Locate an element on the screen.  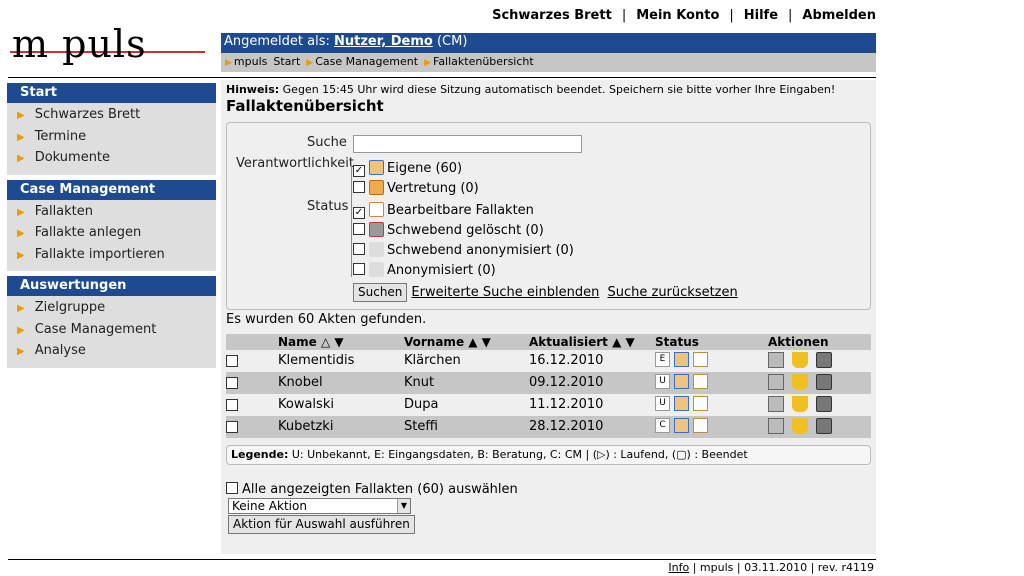
sidebar-item-termine: ▶ Termine is located at coordinates (111, 139).